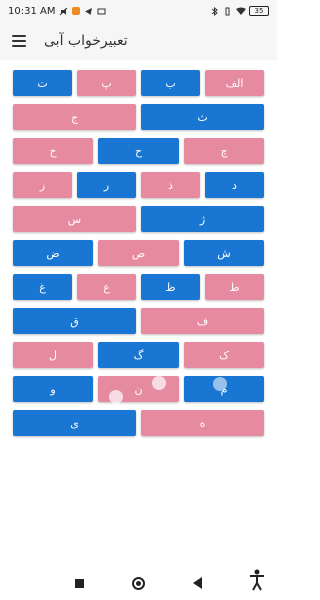  I want to click on accessibility-icon, so click(257, 580).